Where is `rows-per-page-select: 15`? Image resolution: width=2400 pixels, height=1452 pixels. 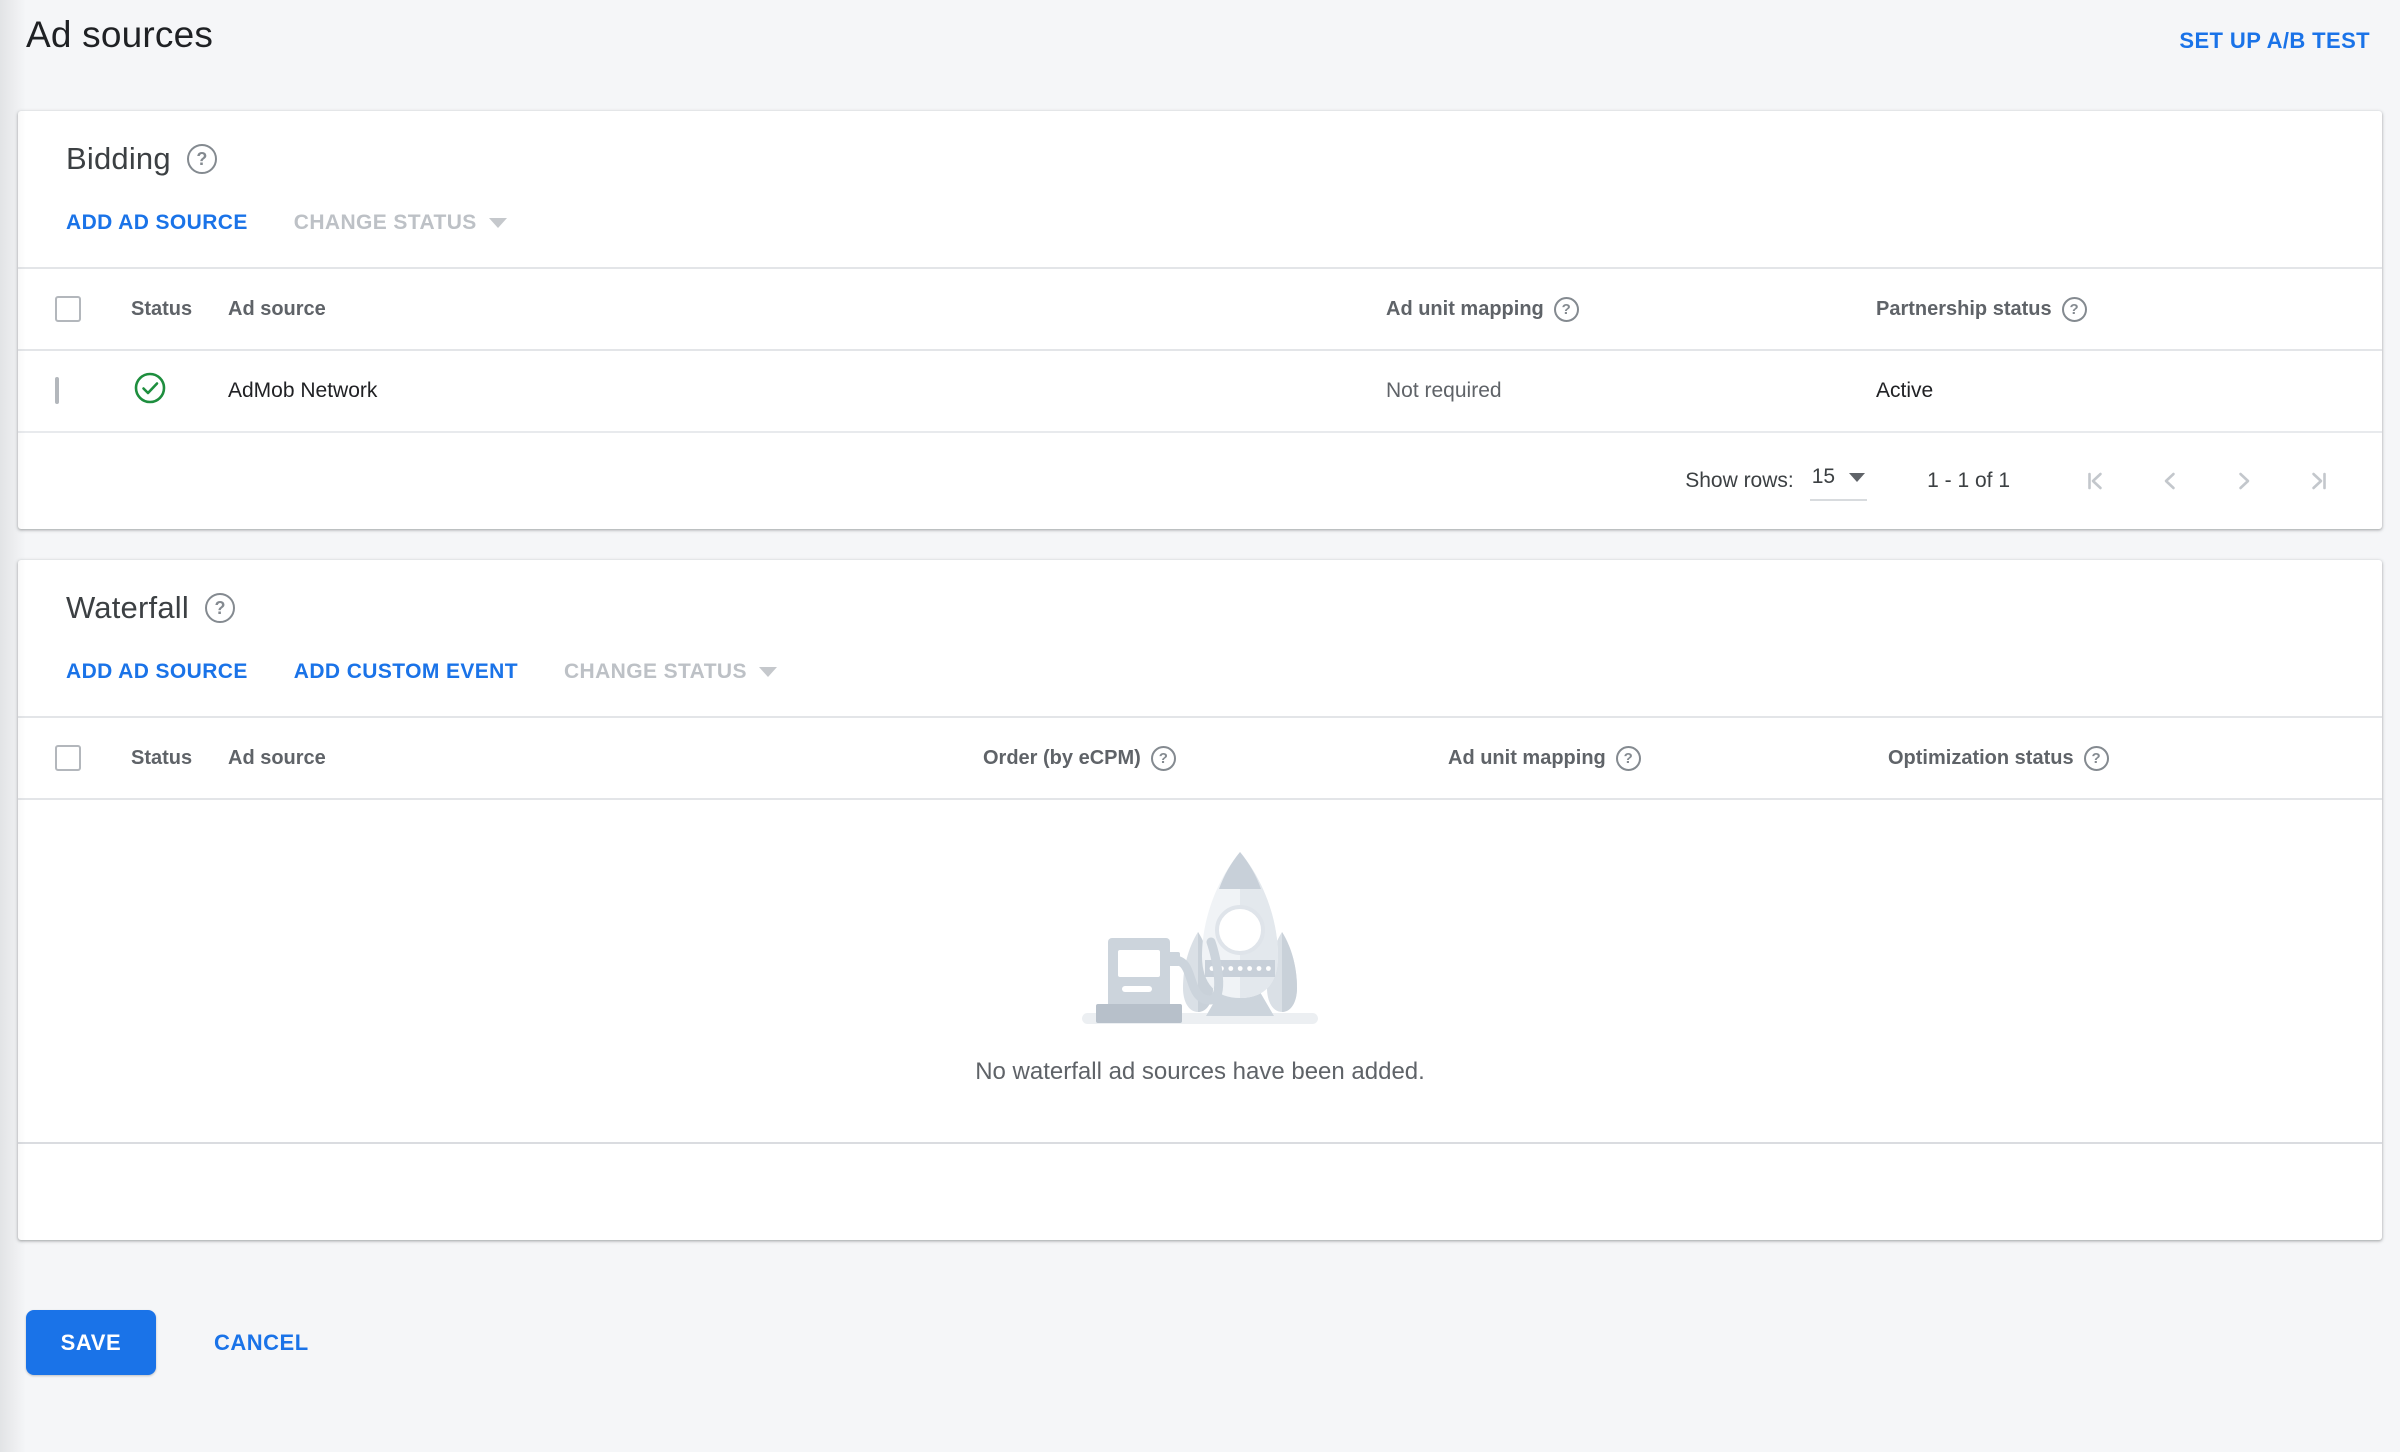
rows-per-page-select: 15 is located at coordinates (1838, 481).